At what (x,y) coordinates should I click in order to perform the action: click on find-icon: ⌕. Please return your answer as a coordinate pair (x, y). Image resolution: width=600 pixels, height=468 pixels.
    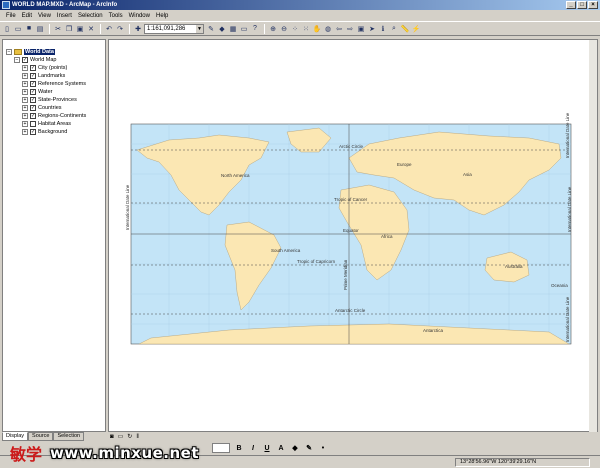
    Looking at the image, I should click on (394, 29).